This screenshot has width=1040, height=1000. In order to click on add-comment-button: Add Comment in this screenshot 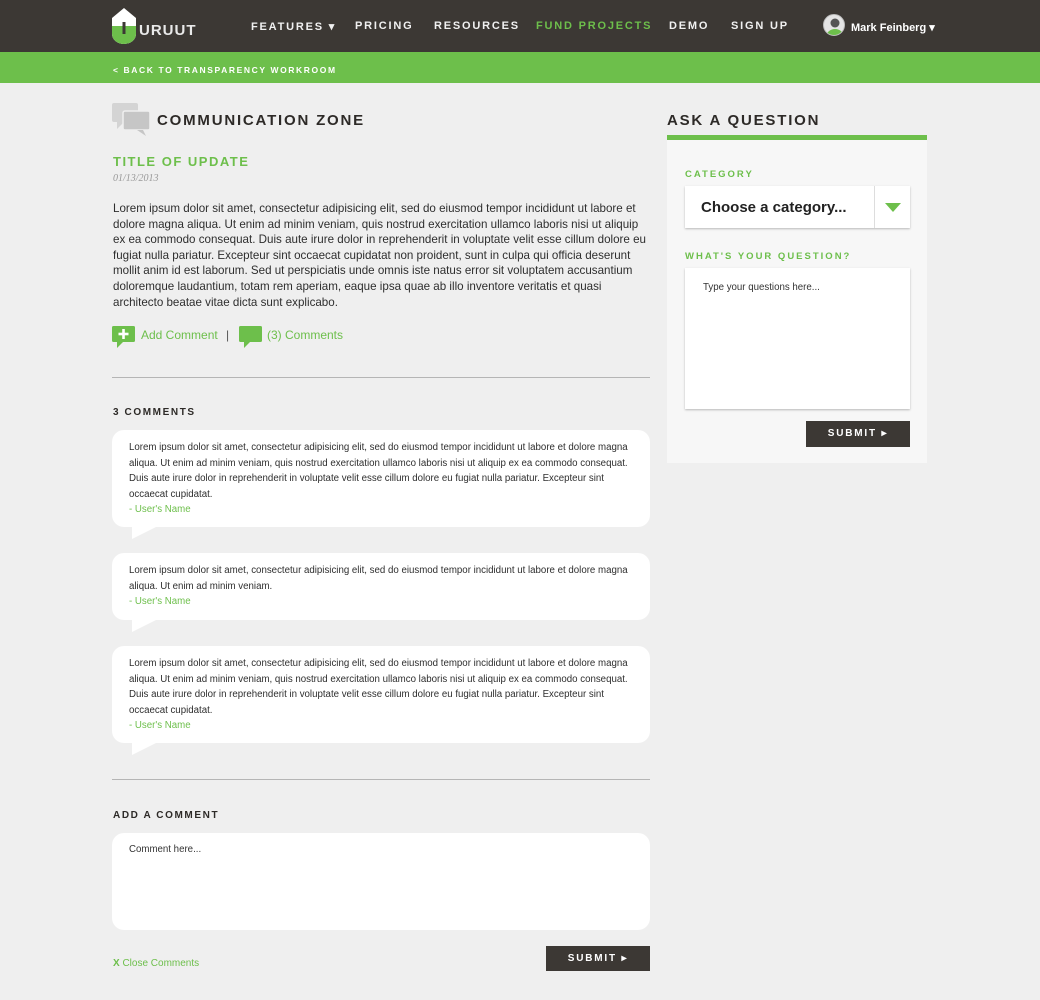, I will do `click(167, 337)`.